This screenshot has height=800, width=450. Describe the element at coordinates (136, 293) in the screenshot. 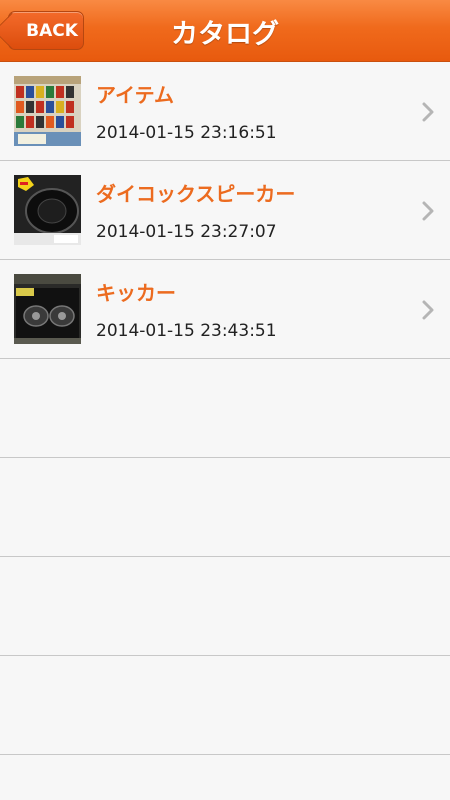

I see `item-title: キッカー` at that location.